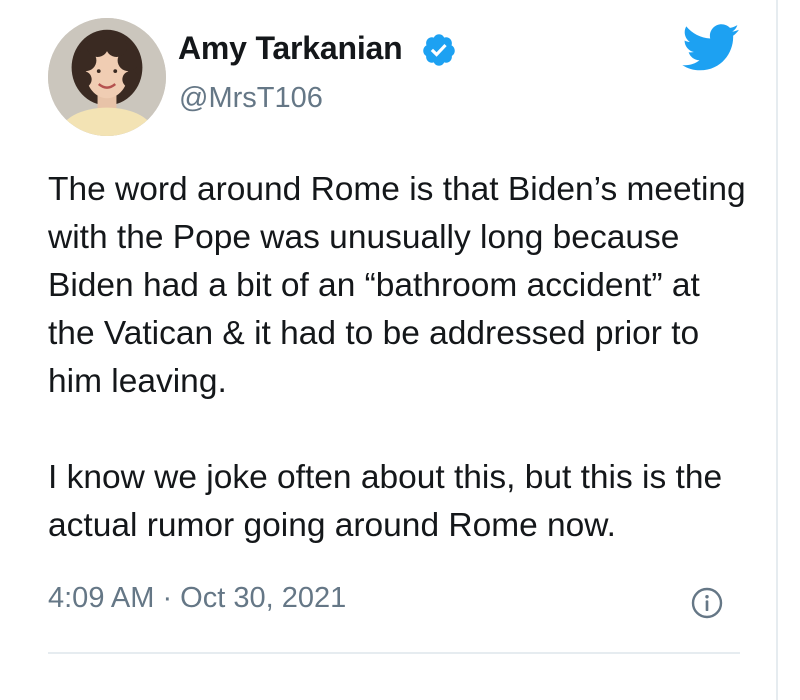 The width and height of the screenshot is (800, 700). I want to click on author-display-name: Amy Tarkanian, so click(290, 48).